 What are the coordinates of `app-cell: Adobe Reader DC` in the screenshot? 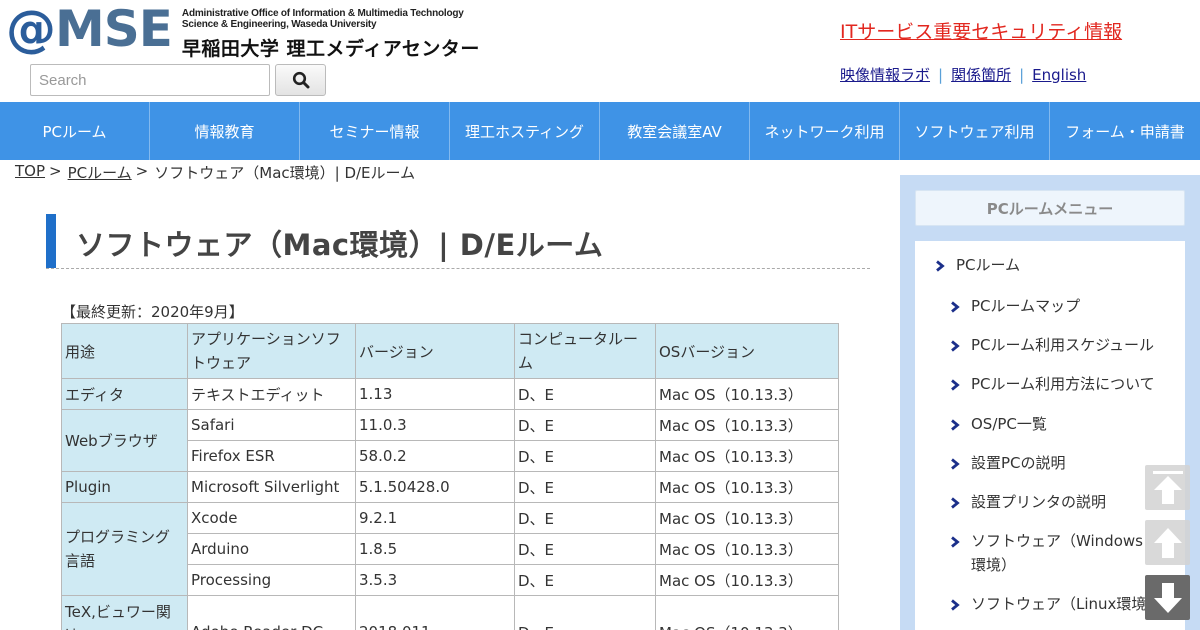 It's located at (271, 612).